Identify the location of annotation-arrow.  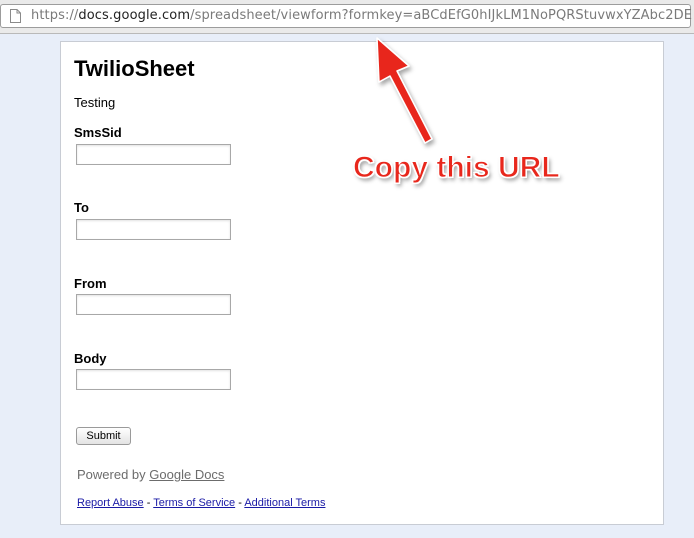
(404, 90).